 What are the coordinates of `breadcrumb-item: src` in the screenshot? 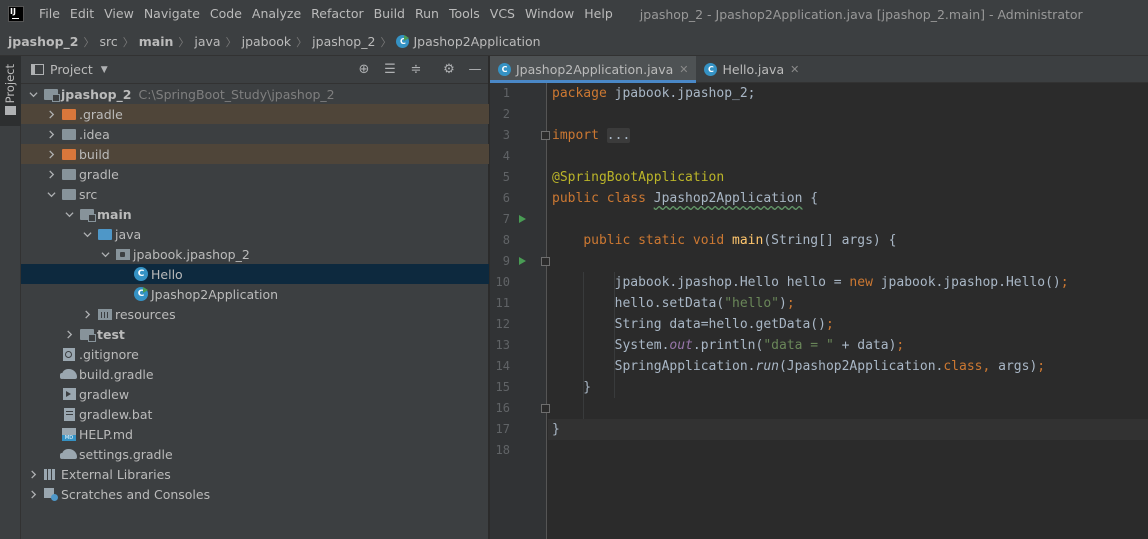 It's located at (109, 41).